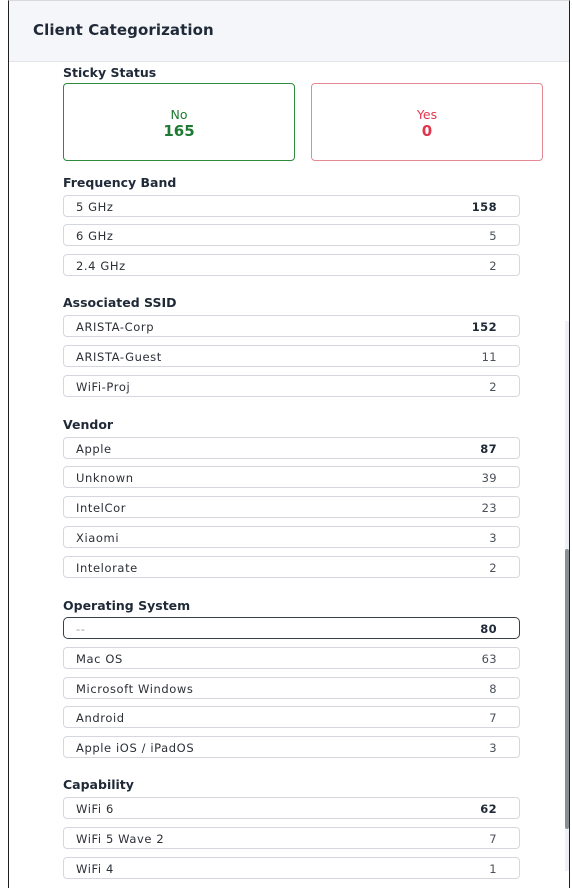 The height and width of the screenshot is (888, 572). What do you see at coordinates (95, 869) in the screenshot?
I see `item-name: WiFi 4` at bounding box center [95, 869].